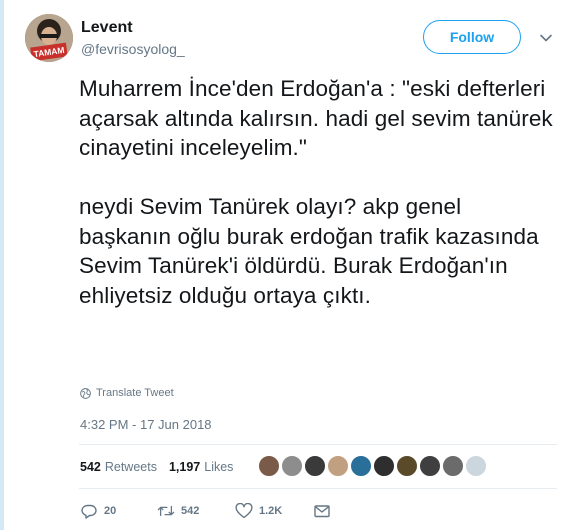 This screenshot has width=578, height=530. I want to click on thread-rule, so click(2, 265).